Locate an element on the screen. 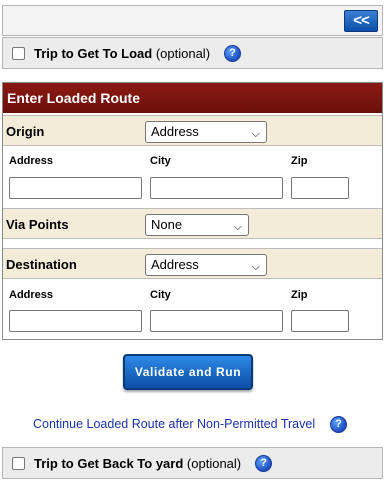  destination-city-label: City is located at coordinates (160, 295).